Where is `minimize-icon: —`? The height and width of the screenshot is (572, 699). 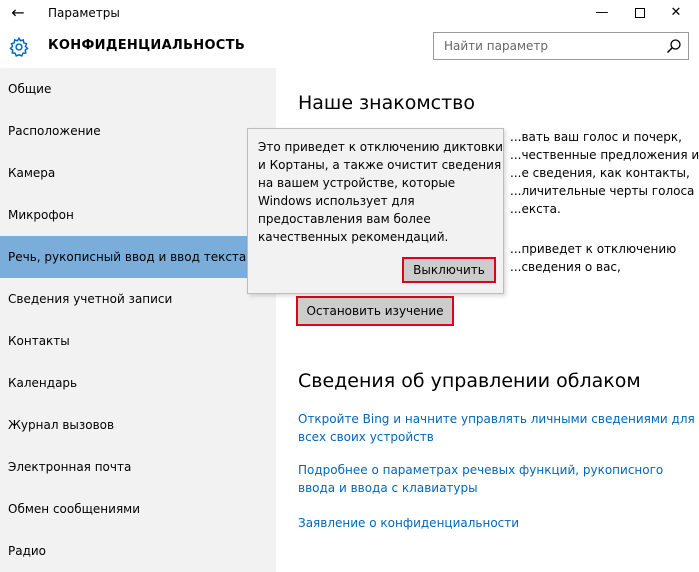 minimize-icon: — is located at coordinates (602, 12).